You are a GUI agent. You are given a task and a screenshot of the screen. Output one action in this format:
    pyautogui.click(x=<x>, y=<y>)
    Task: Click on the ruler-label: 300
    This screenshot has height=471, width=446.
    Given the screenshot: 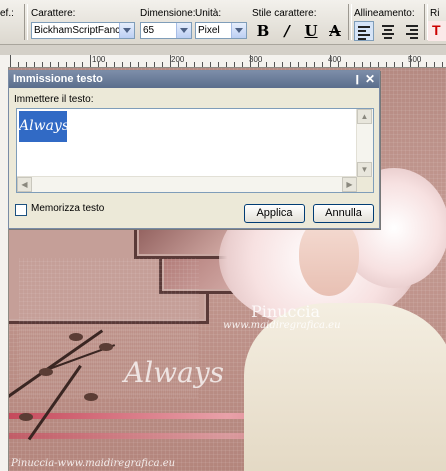 What is the action you would take?
    pyautogui.click(x=256, y=59)
    